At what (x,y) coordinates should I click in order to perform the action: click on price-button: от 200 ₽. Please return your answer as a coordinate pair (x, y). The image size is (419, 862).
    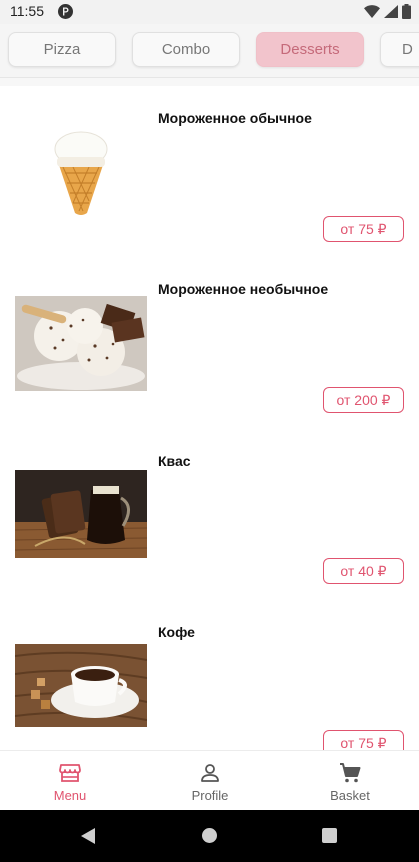
    Looking at the image, I should click on (363, 400).